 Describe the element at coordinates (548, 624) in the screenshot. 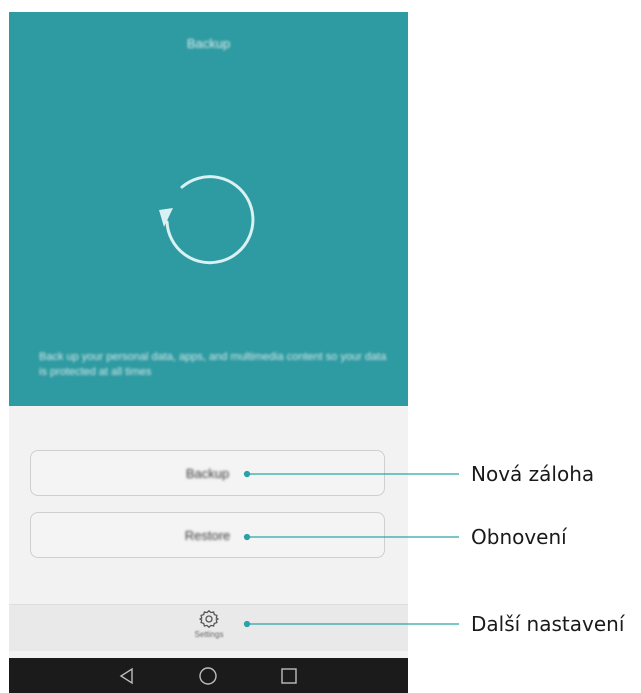

I see `callout-settings-label: Další nastavení` at that location.